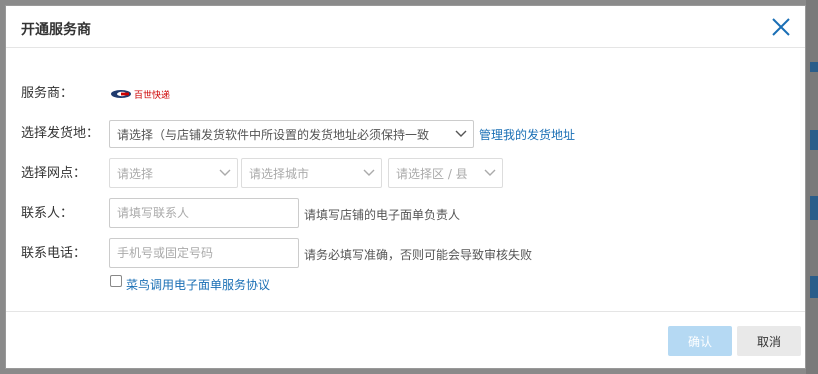 The image size is (818, 374). I want to click on province-select-placeholder: 请选择, so click(135, 173).